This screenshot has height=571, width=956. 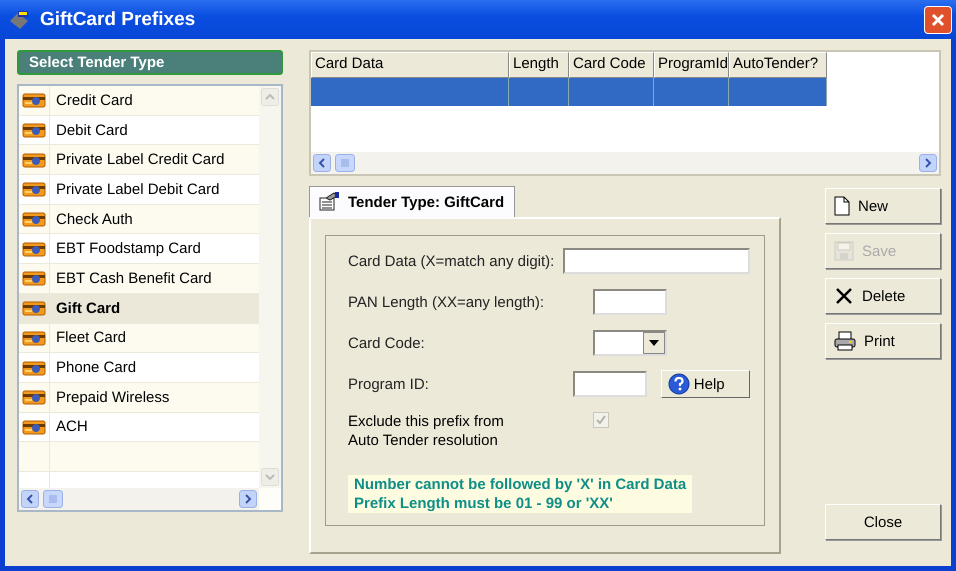 What do you see at coordinates (329, 202) in the screenshot?
I see `properties-icon` at bounding box center [329, 202].